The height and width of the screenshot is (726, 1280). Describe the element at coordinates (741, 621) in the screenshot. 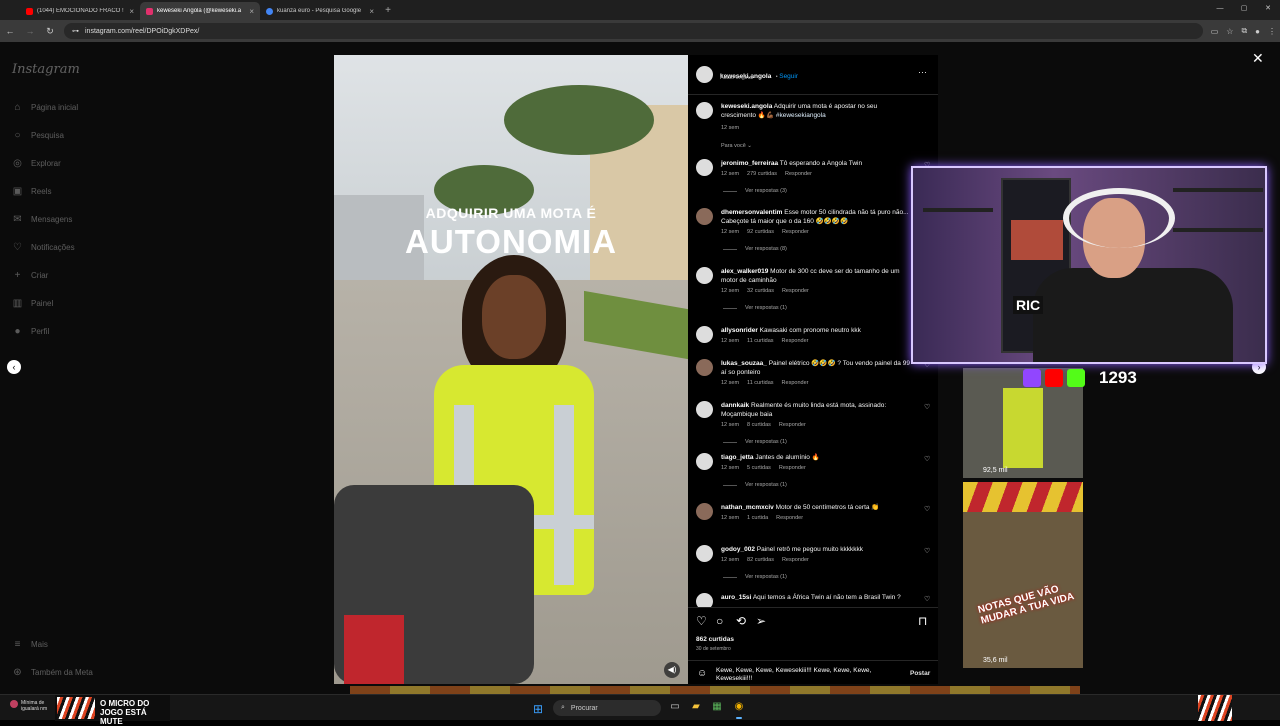

I see `repost-icon: ⟲` at that location.